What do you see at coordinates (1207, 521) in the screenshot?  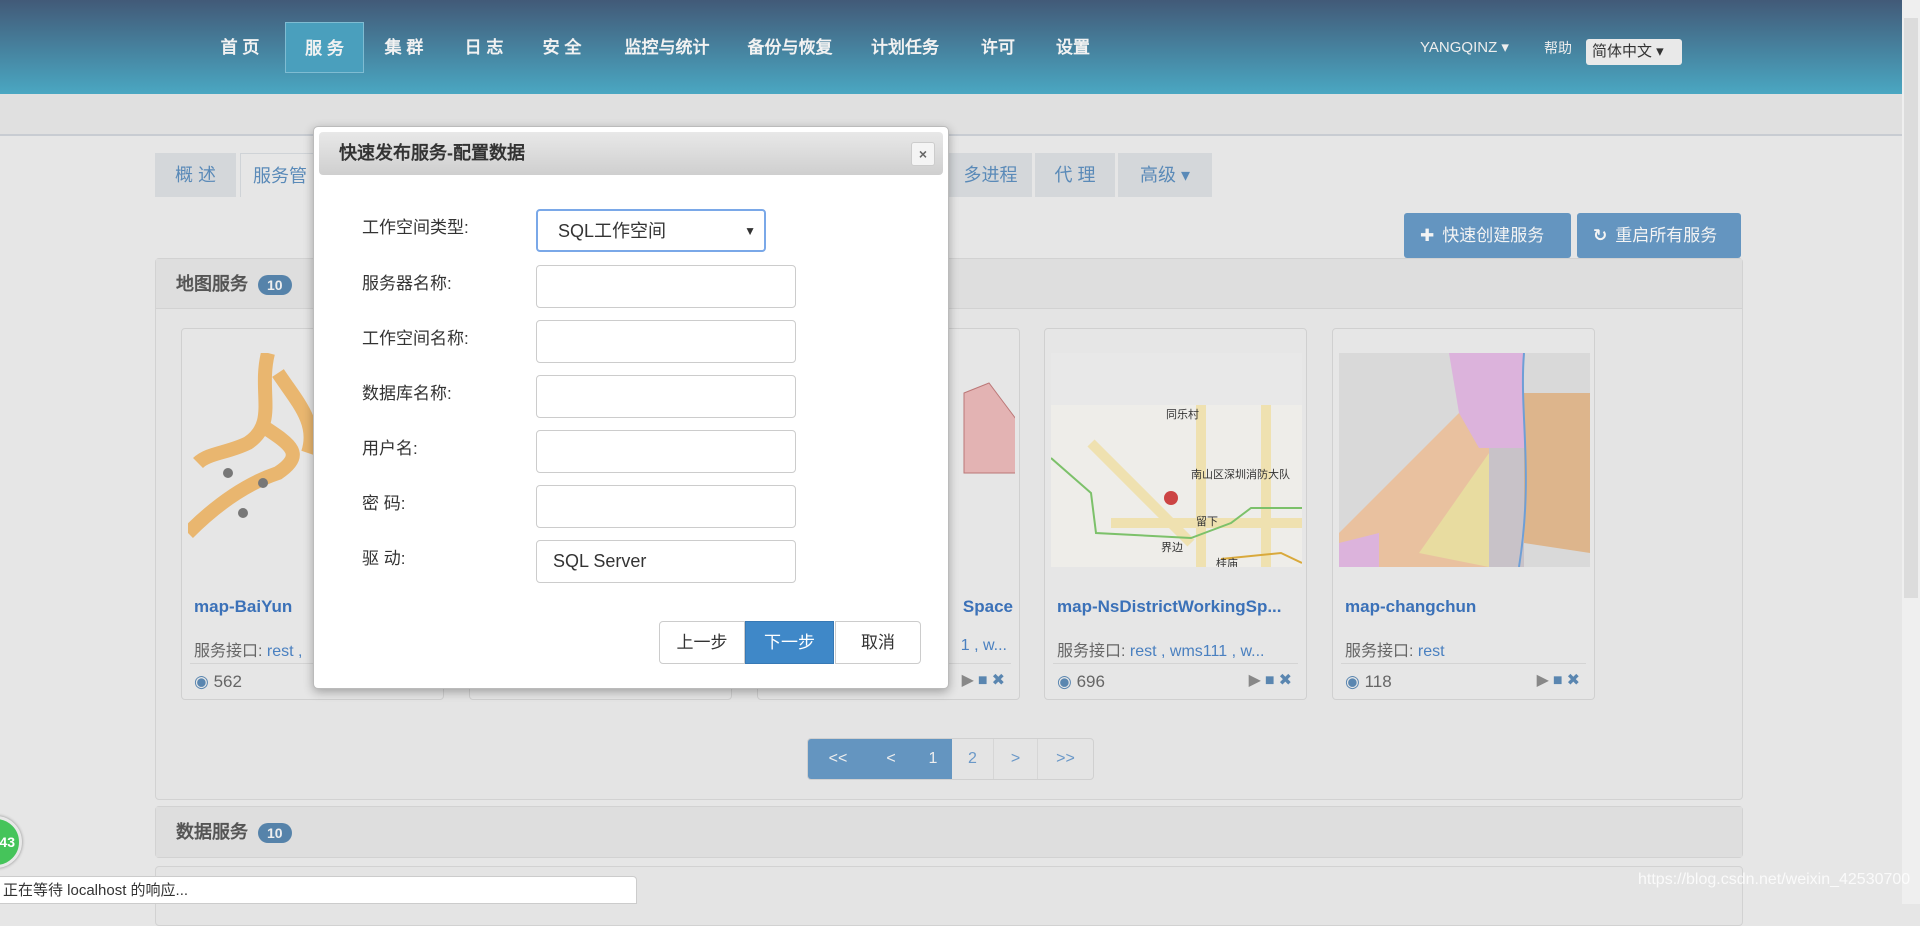 I see `svg-text: 留下` at bounding box center [1207, 521].